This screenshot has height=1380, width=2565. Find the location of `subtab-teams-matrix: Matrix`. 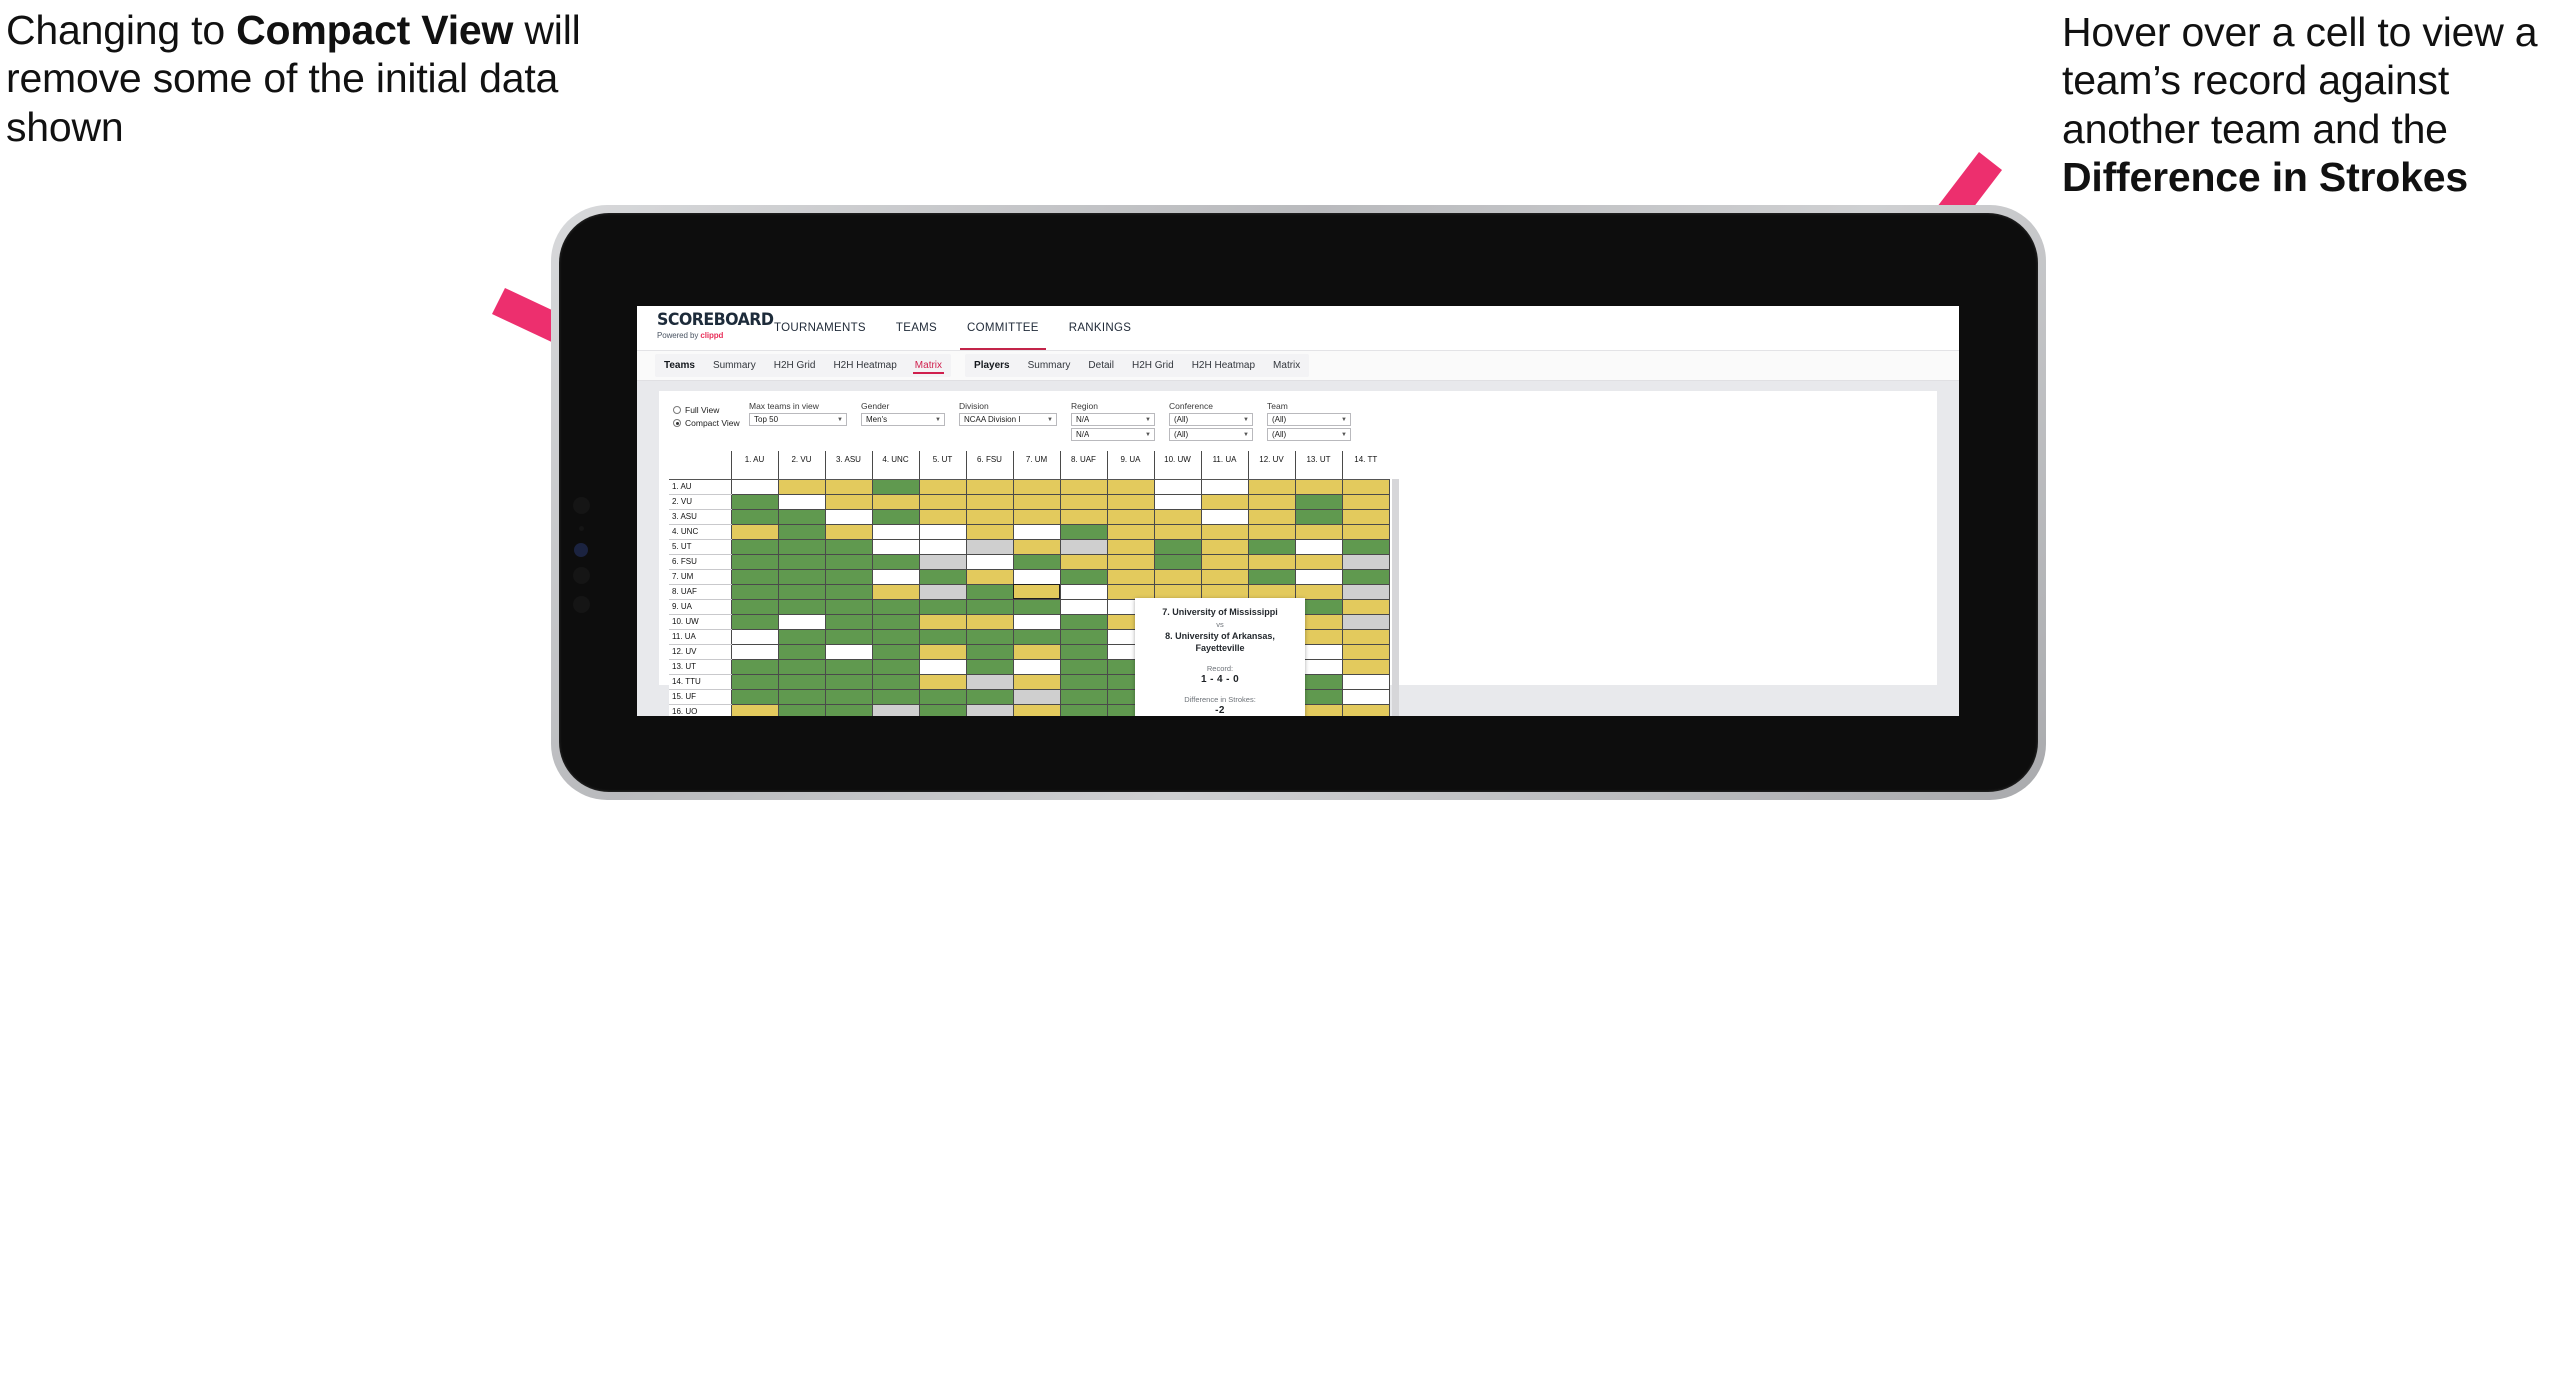

subtab-teams-matrix: Matrix is located at coordinates (928, 365).